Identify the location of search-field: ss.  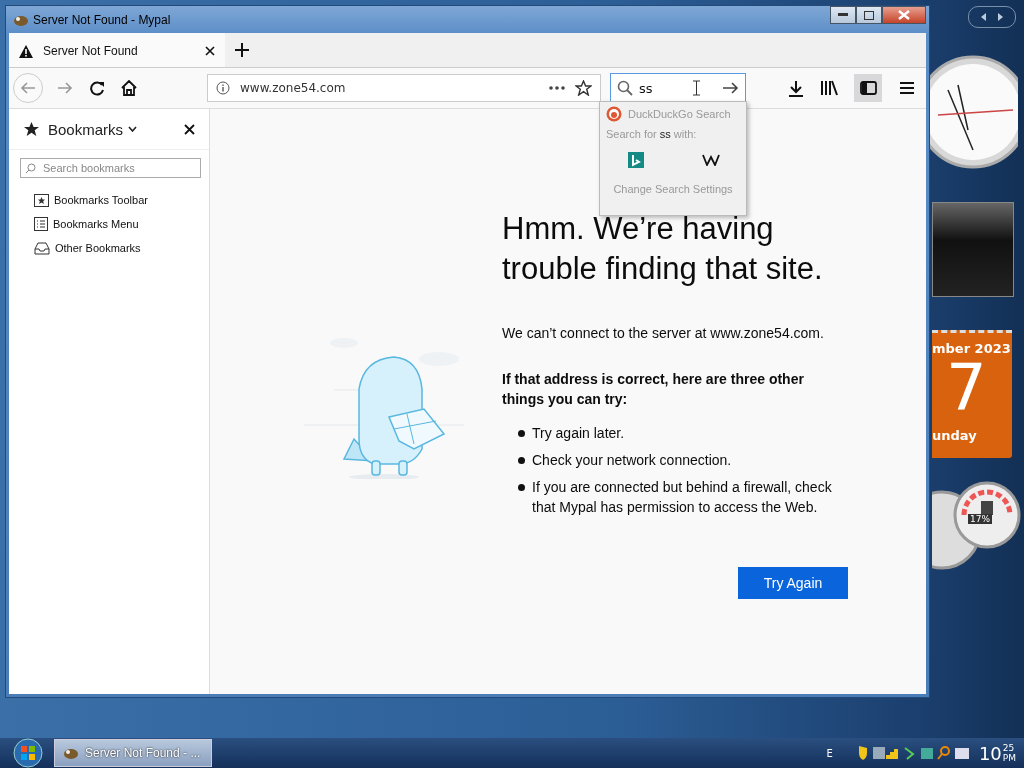
(678, 88).